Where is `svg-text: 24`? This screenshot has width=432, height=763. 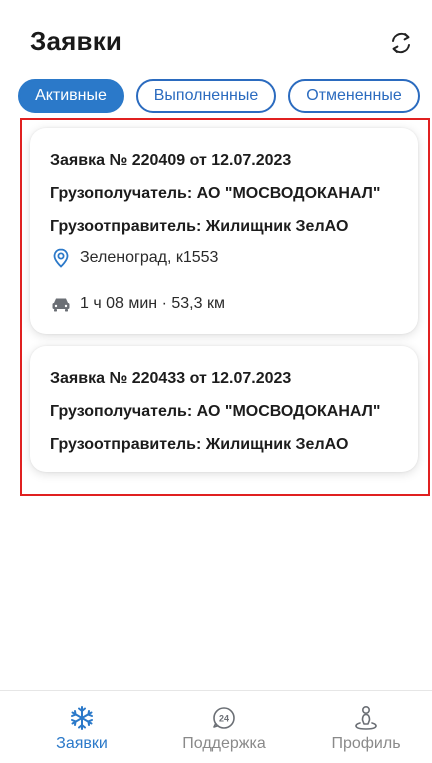
svg-text: 24 is located at coordinates (224, 719).